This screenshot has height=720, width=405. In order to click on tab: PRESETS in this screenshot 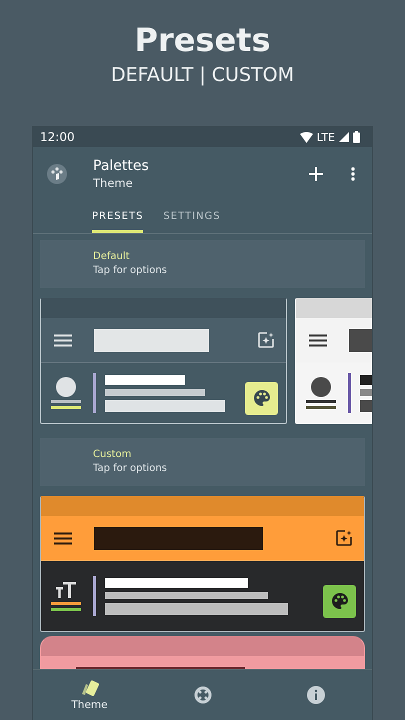, I will do `click(118, 216)`.